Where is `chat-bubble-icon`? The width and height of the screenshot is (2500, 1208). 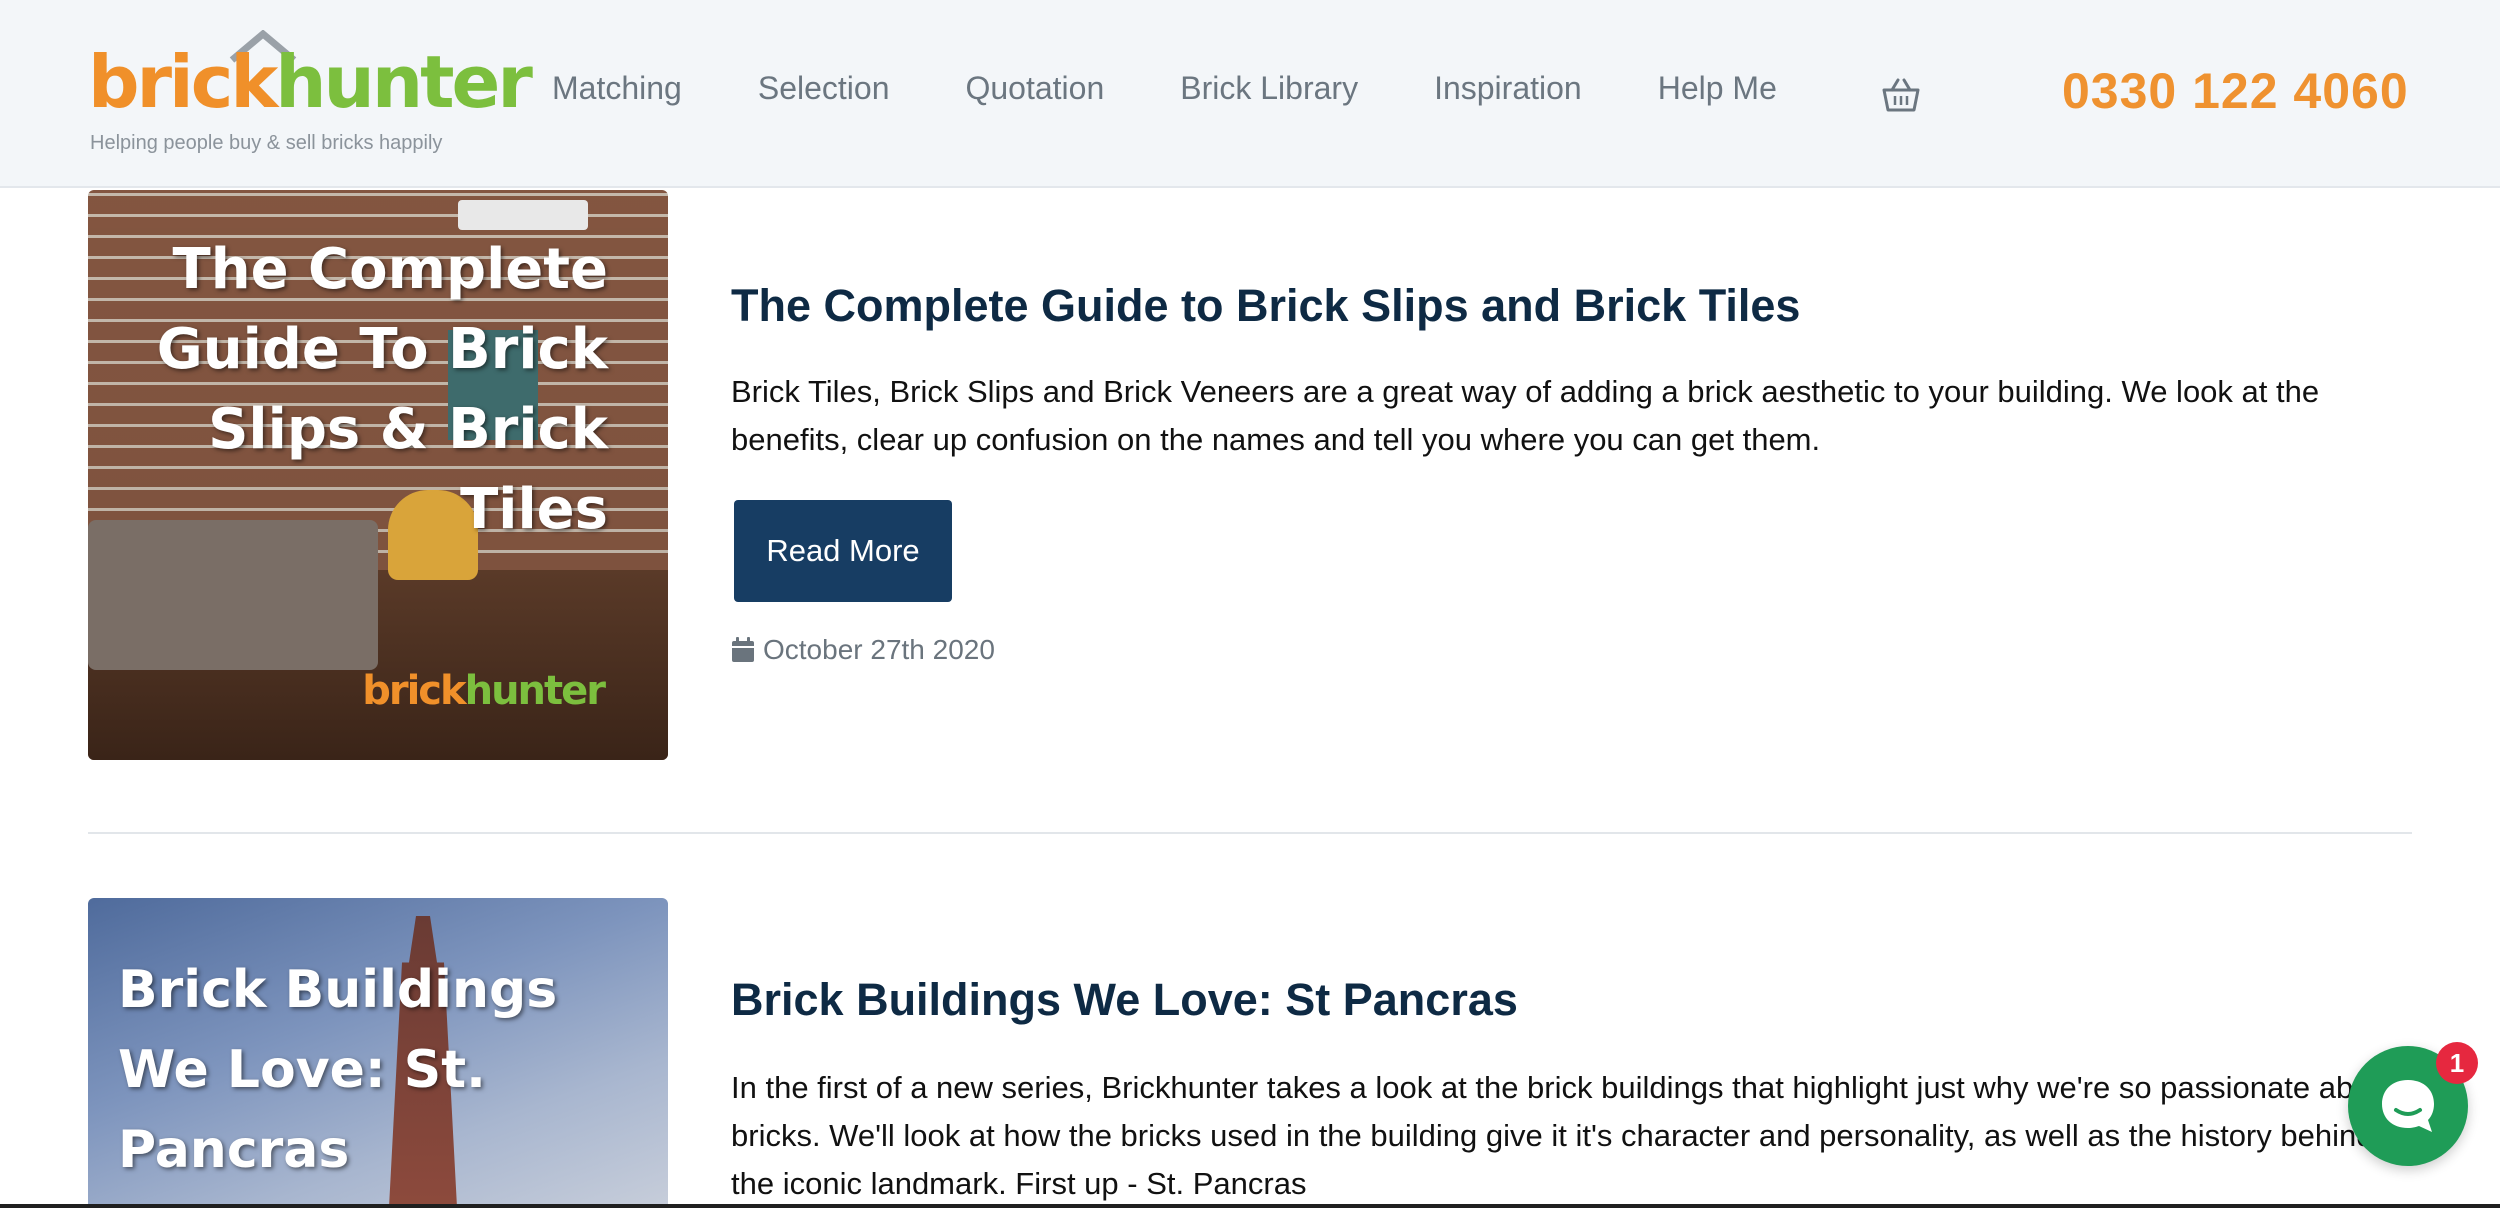
chat-bubble-icon is located at coordinates (2408, 1106).